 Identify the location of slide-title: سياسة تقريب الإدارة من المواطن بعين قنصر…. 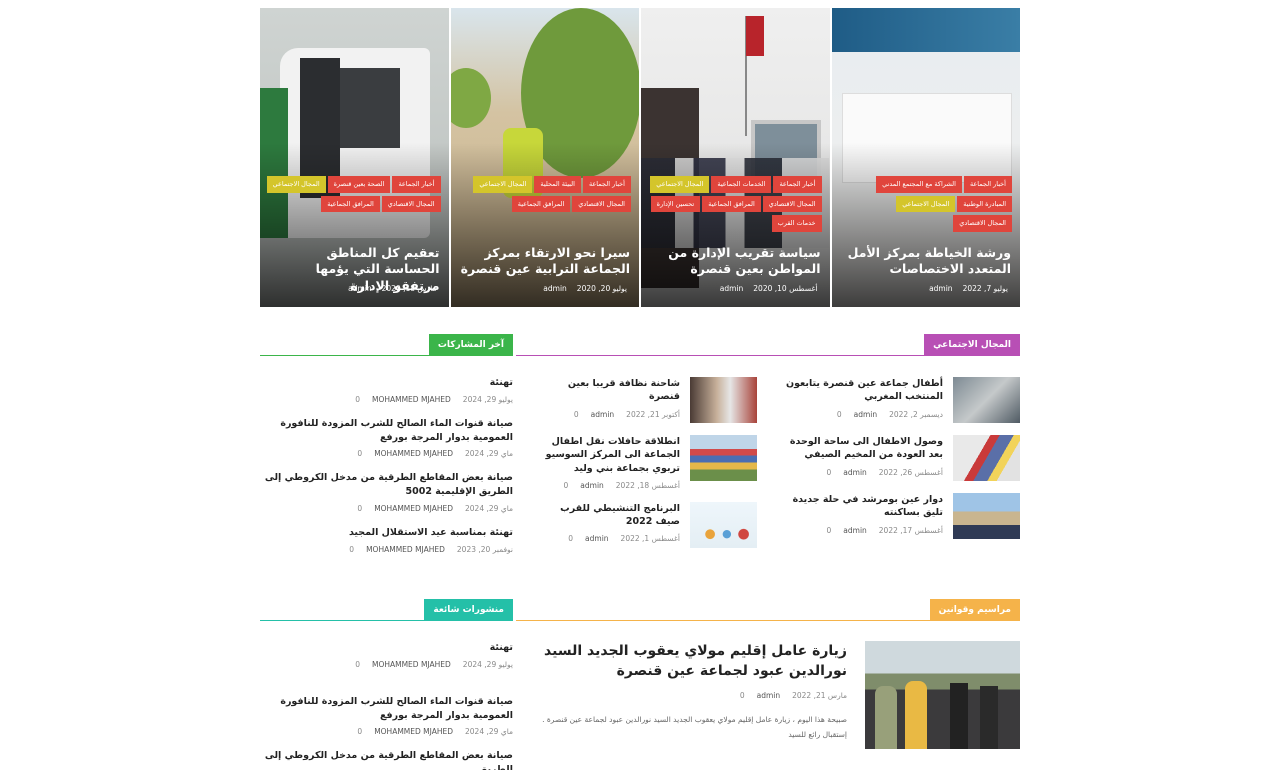
(735, 261).